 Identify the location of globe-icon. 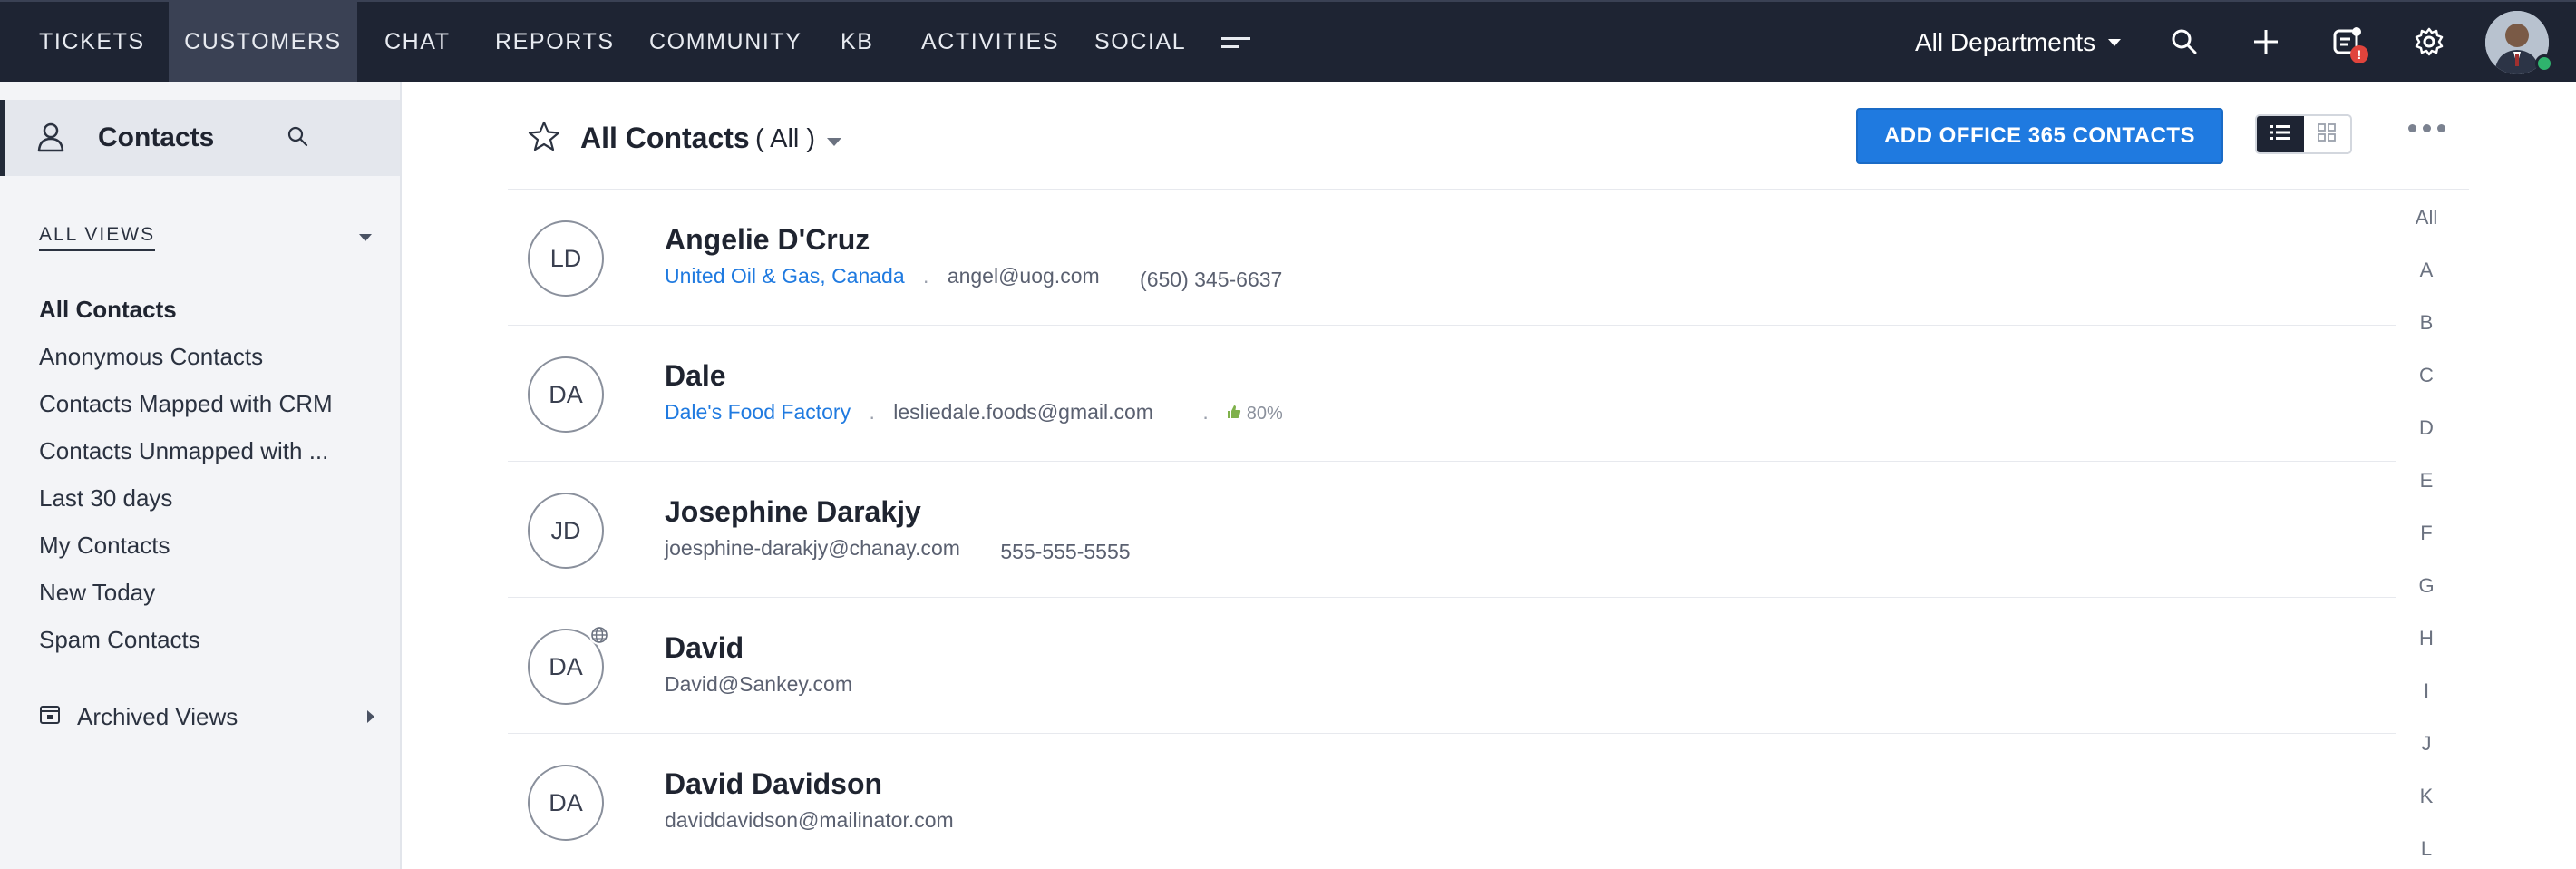
(599, 635).